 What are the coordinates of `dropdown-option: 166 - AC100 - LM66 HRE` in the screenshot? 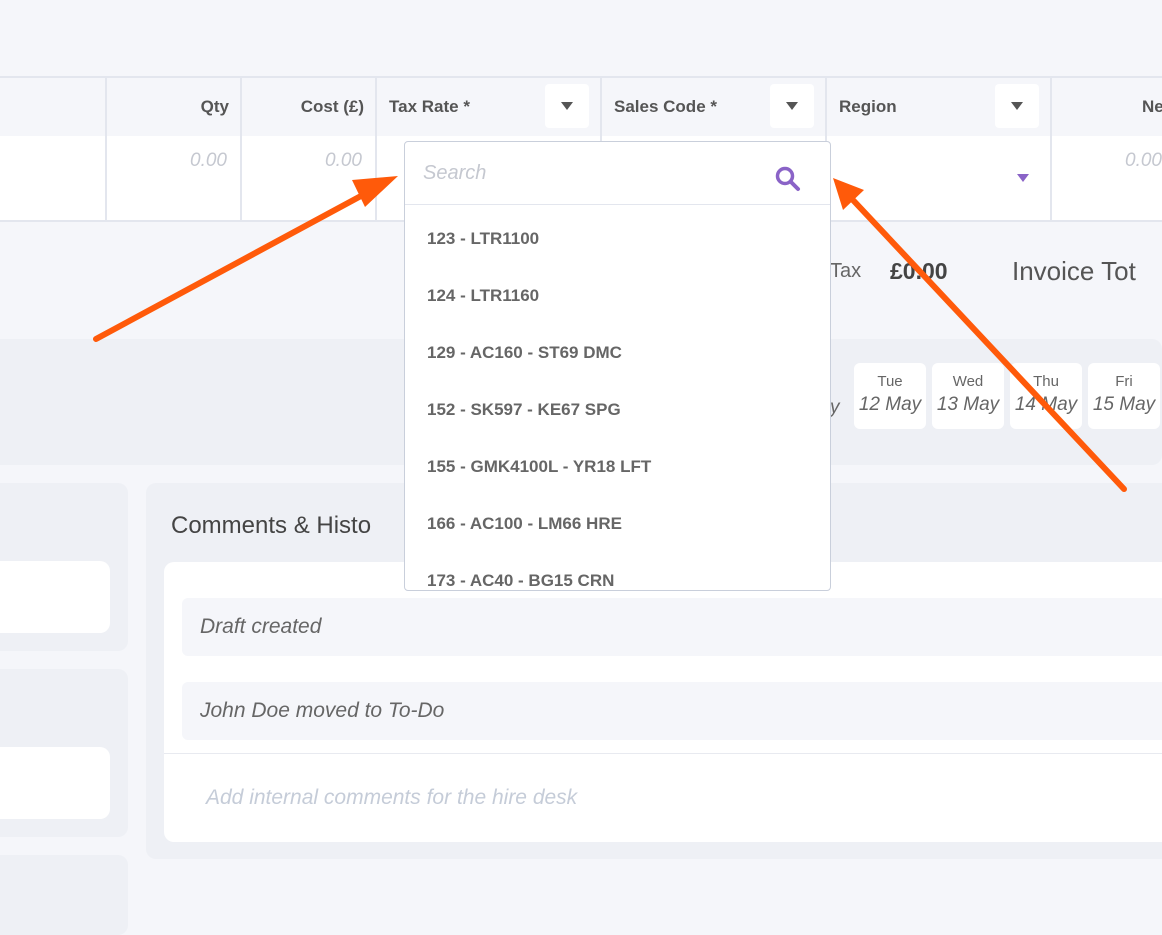 It's located at (524, 524).